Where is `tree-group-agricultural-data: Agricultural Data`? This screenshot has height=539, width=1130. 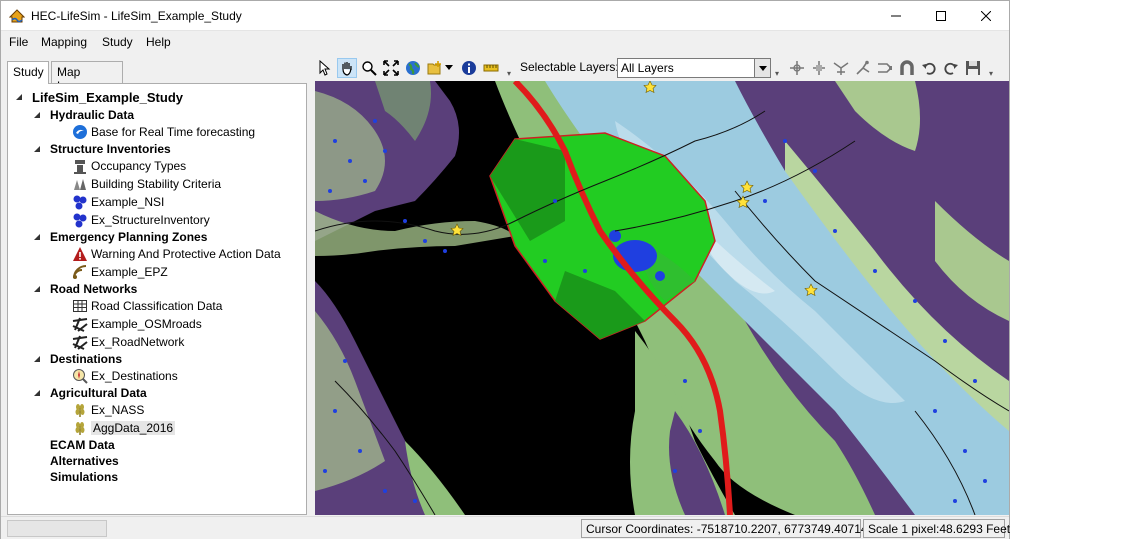
tree-group-agricultural-data: Agricultural Data is located at coordinates (89, 393).